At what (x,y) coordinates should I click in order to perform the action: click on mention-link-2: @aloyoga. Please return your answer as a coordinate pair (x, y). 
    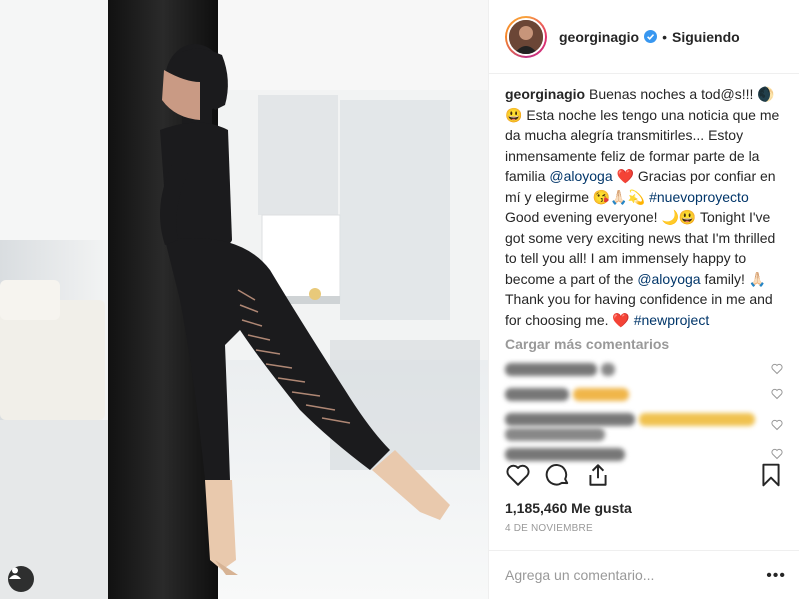
    Looking at the image, I should click on (668, 279).